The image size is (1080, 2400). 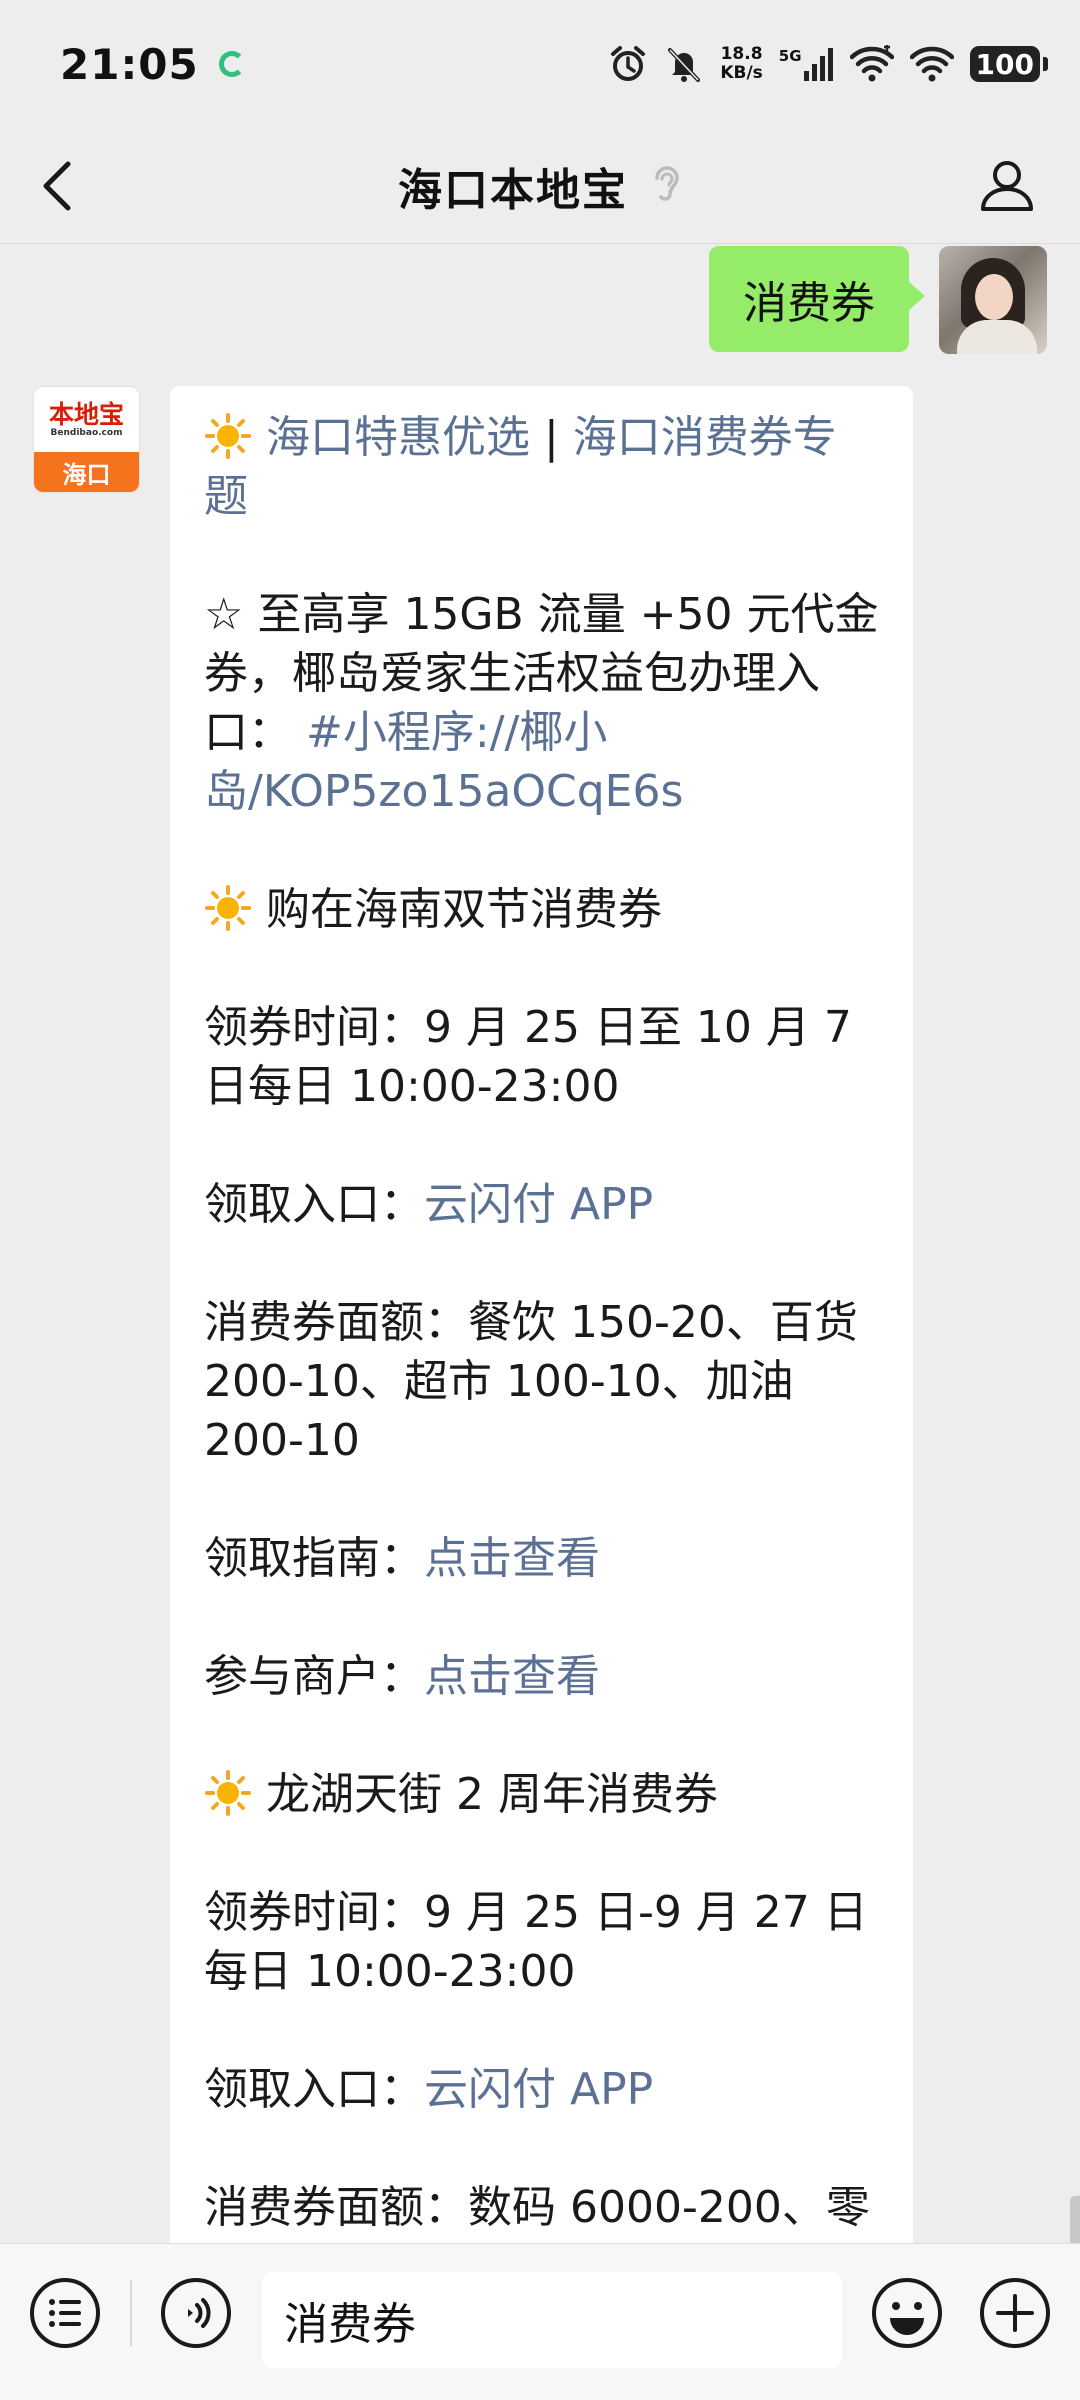 What do you see at coordinates (552, 2320) in the screenshot?
I see `message-input: 消费券` at bounding box center [552, 2320].